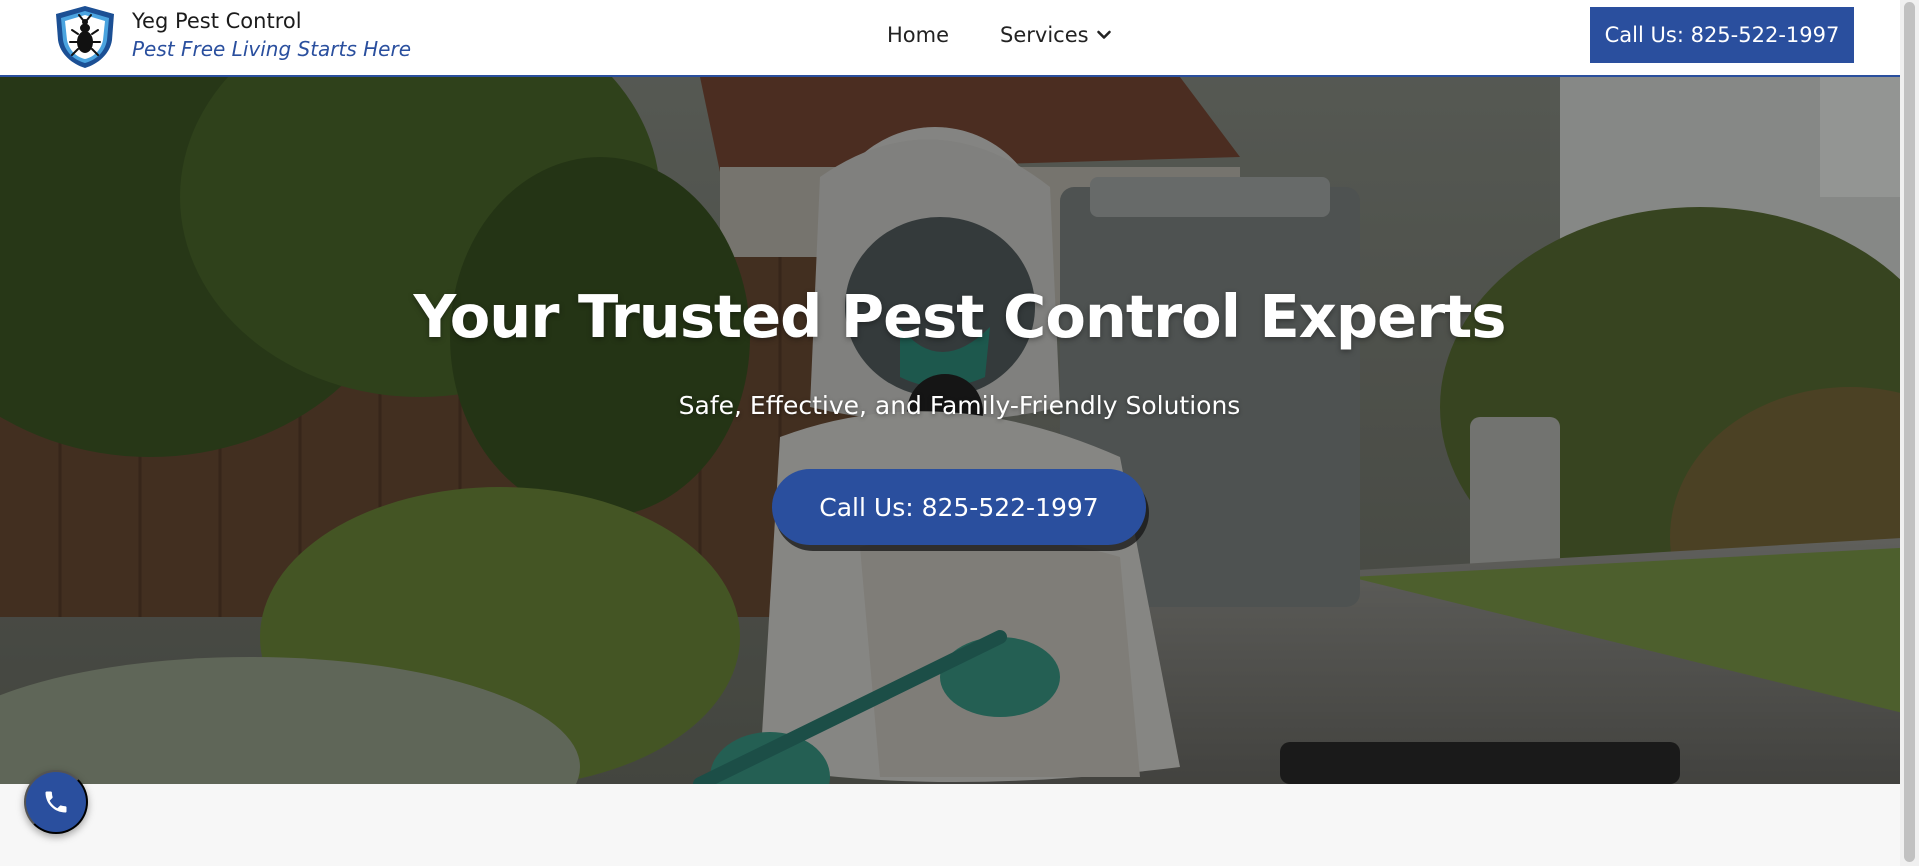 The width and height of the screenshot is (1919, 866). Describe the element at coordinates (1044, 35) in the screenshot. I see `nav-services-label: Services` at that location.